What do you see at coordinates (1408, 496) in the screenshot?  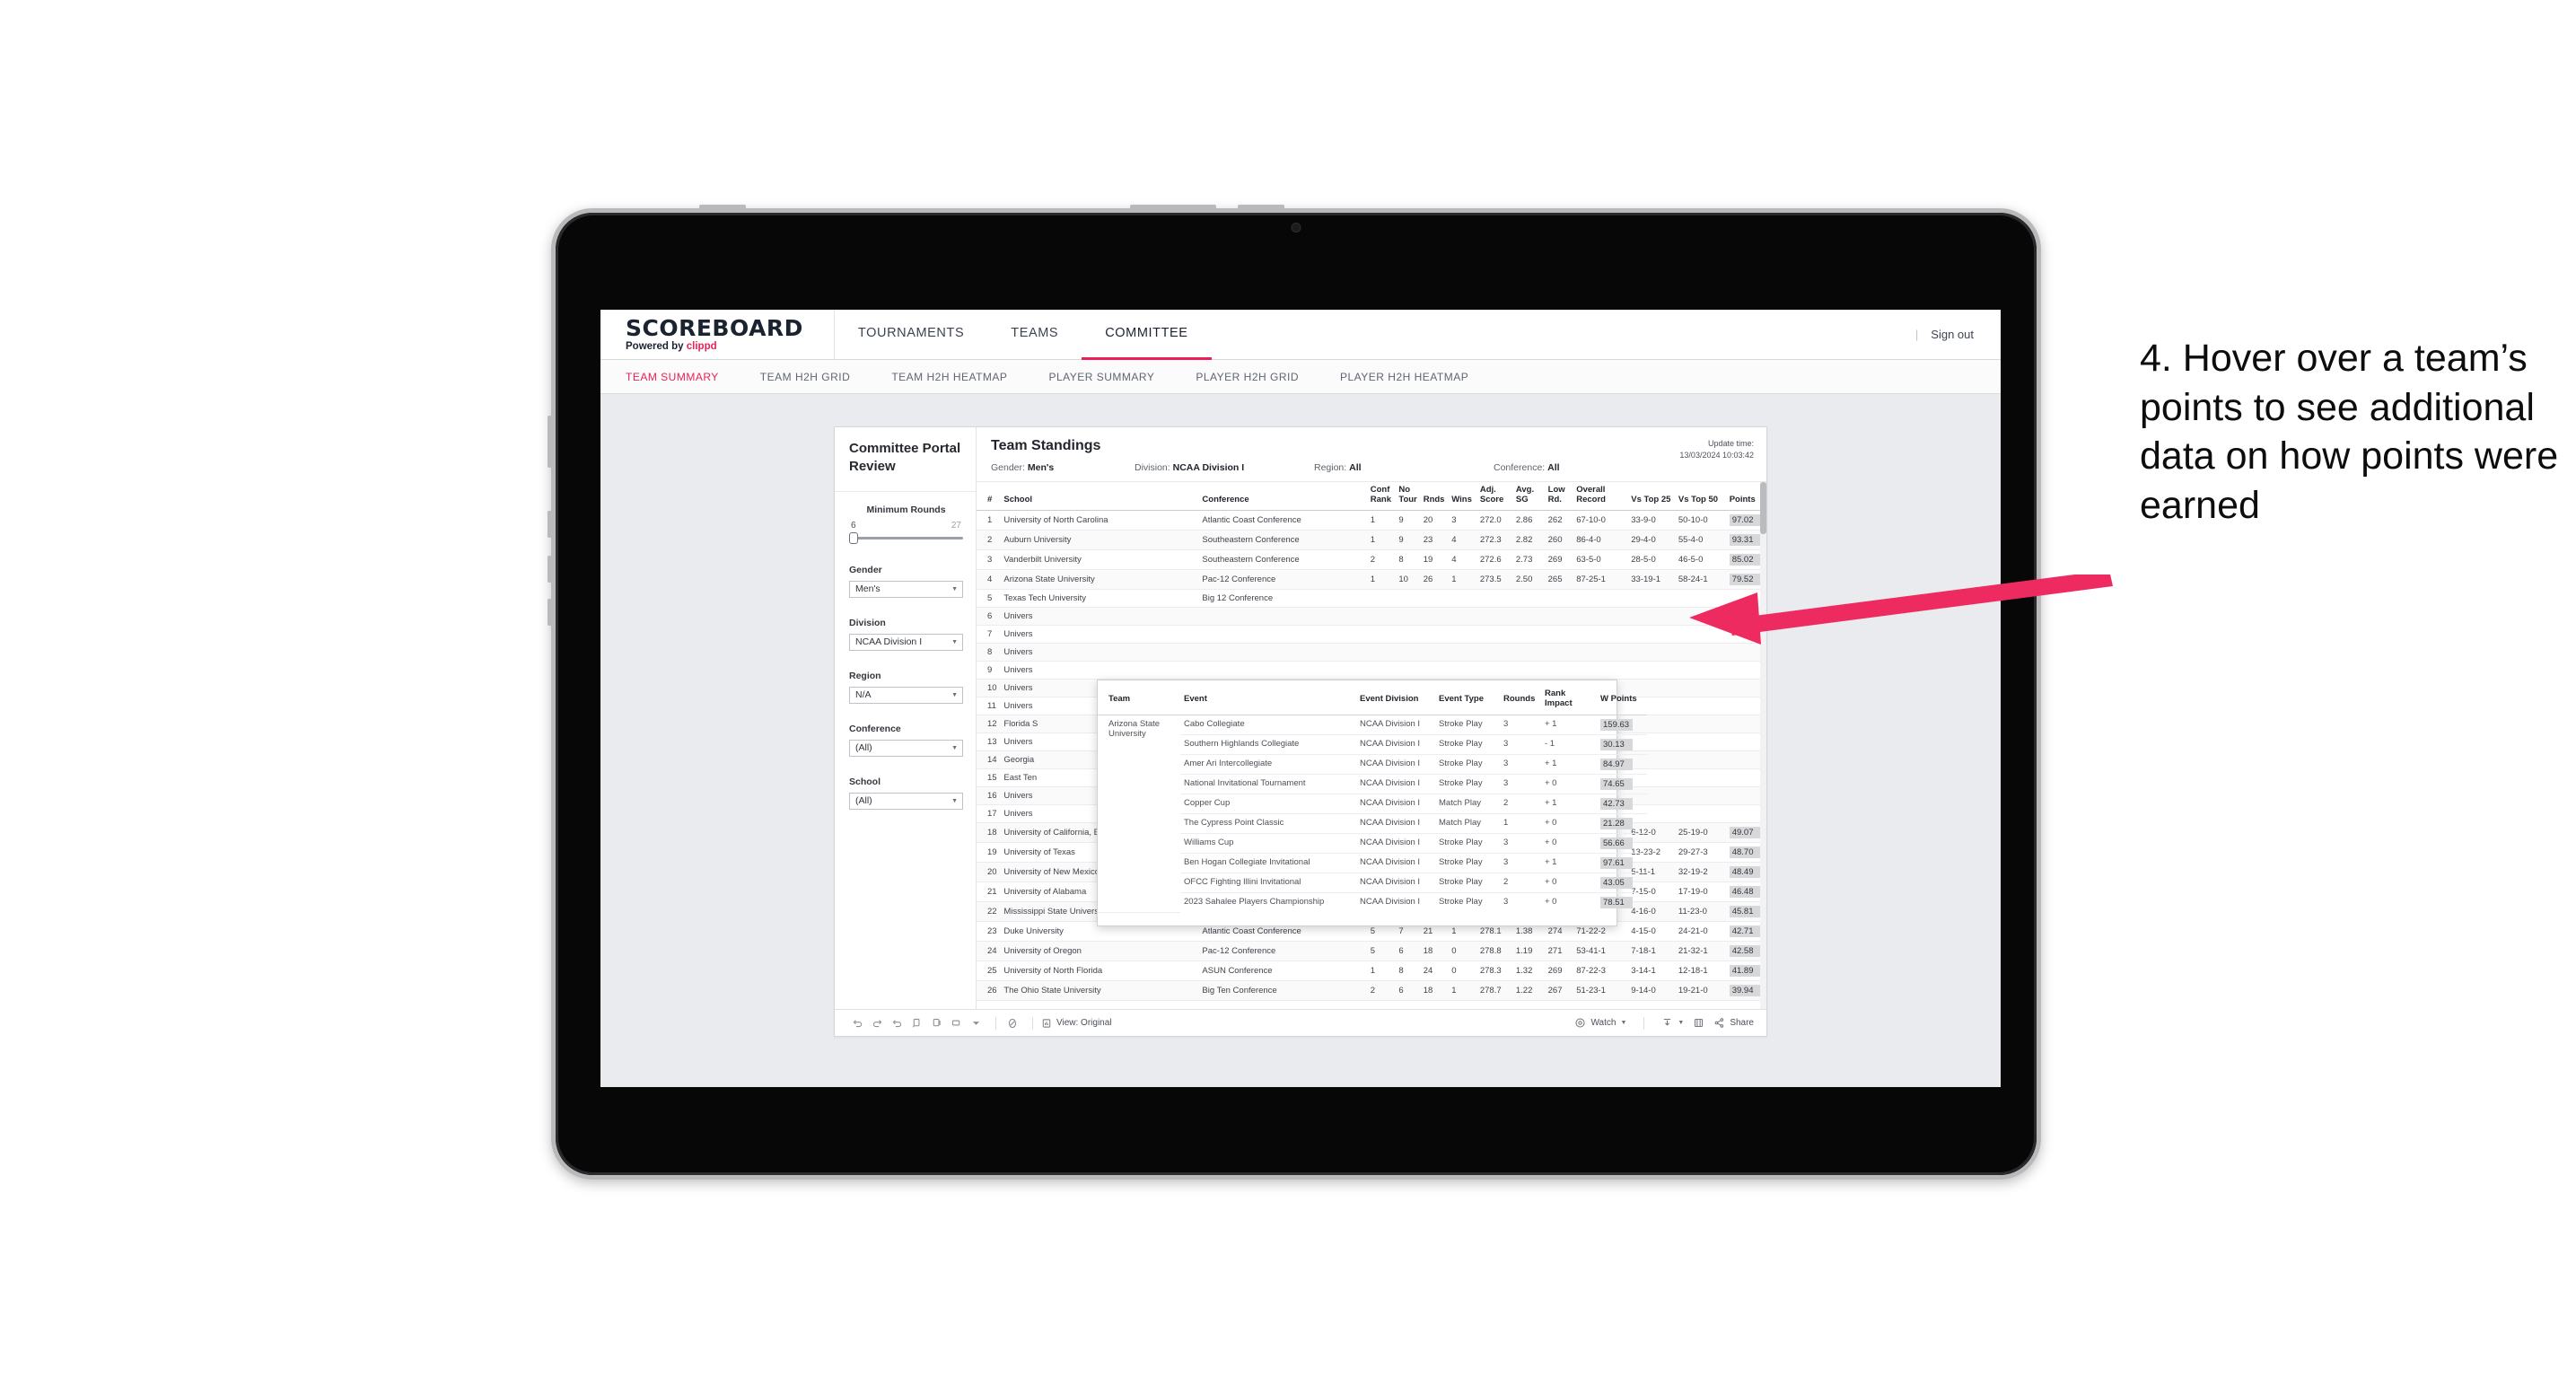 I see `col-no-tour: No Tour` at bounding box center [1408, 496].